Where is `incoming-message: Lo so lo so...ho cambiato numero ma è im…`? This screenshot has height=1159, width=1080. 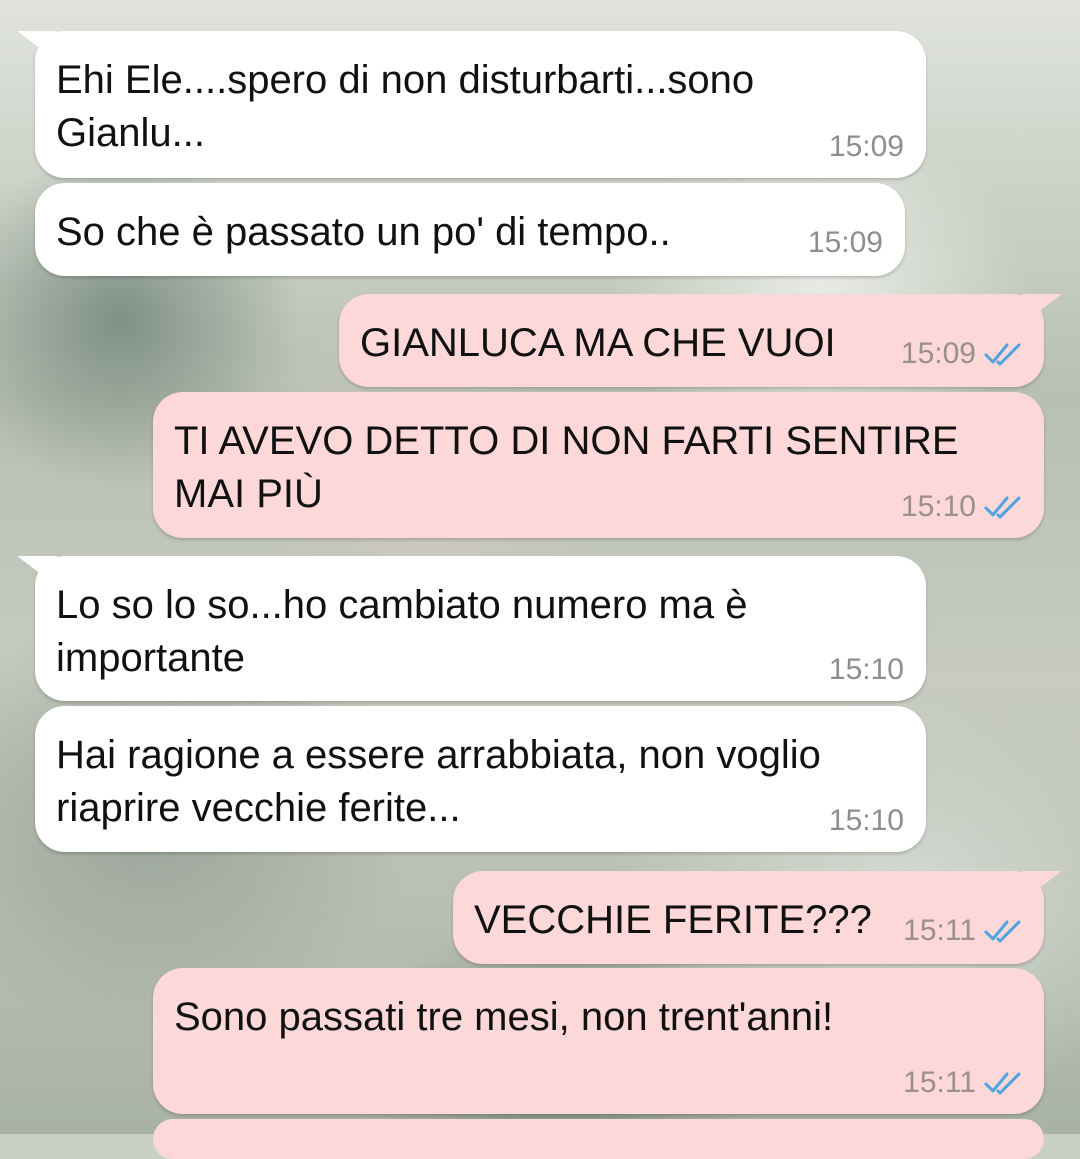 incoming-message: Lo so lo so...ho cambiato numero ma è im… is located at coordinates (471, 628).